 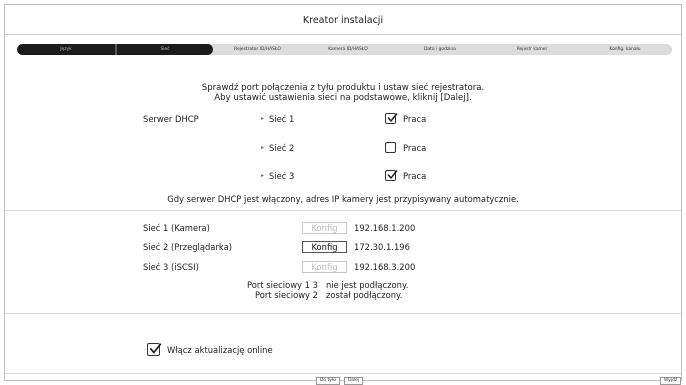 What do you see at coordinates (324, 247) in the screenshot?
I see `net2-config-button: Konfig` at bounding box center [324, 247].